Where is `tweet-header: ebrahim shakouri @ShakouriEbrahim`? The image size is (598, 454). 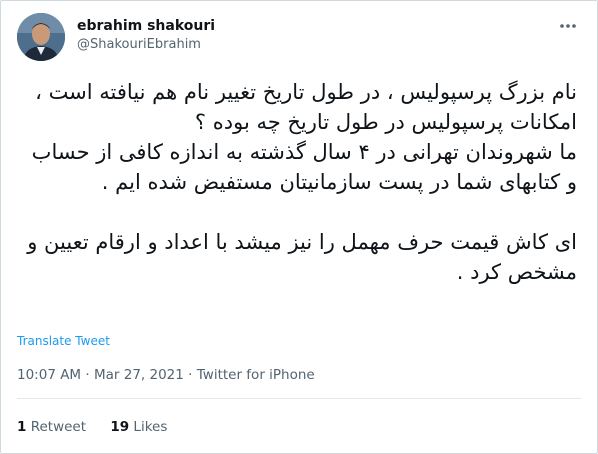
tweet-header: ebrahim shakouri @ShakouriEbrahim is located at coordinates (299, 37).